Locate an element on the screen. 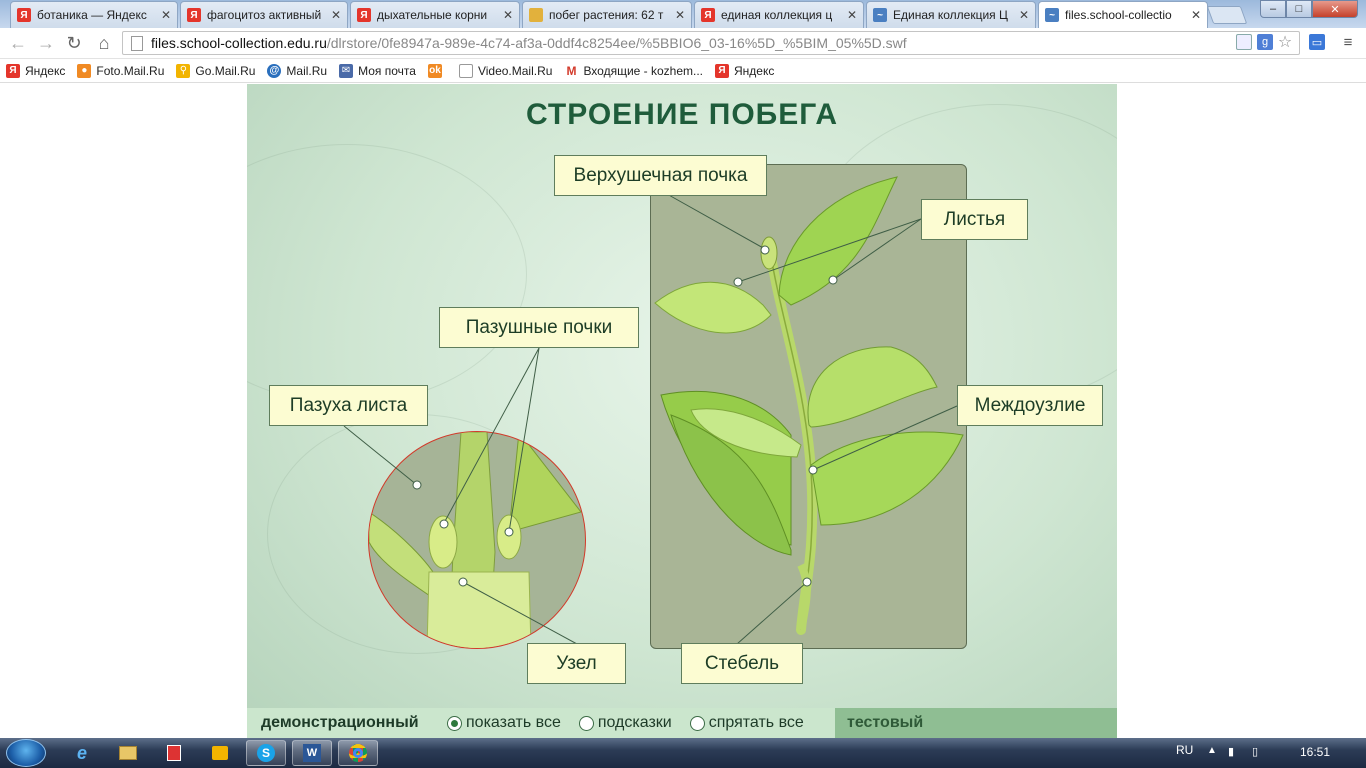 The height and width of the screenshot is (768, 1366). hints-radio: подсказки is located at coordinates (625, 723).